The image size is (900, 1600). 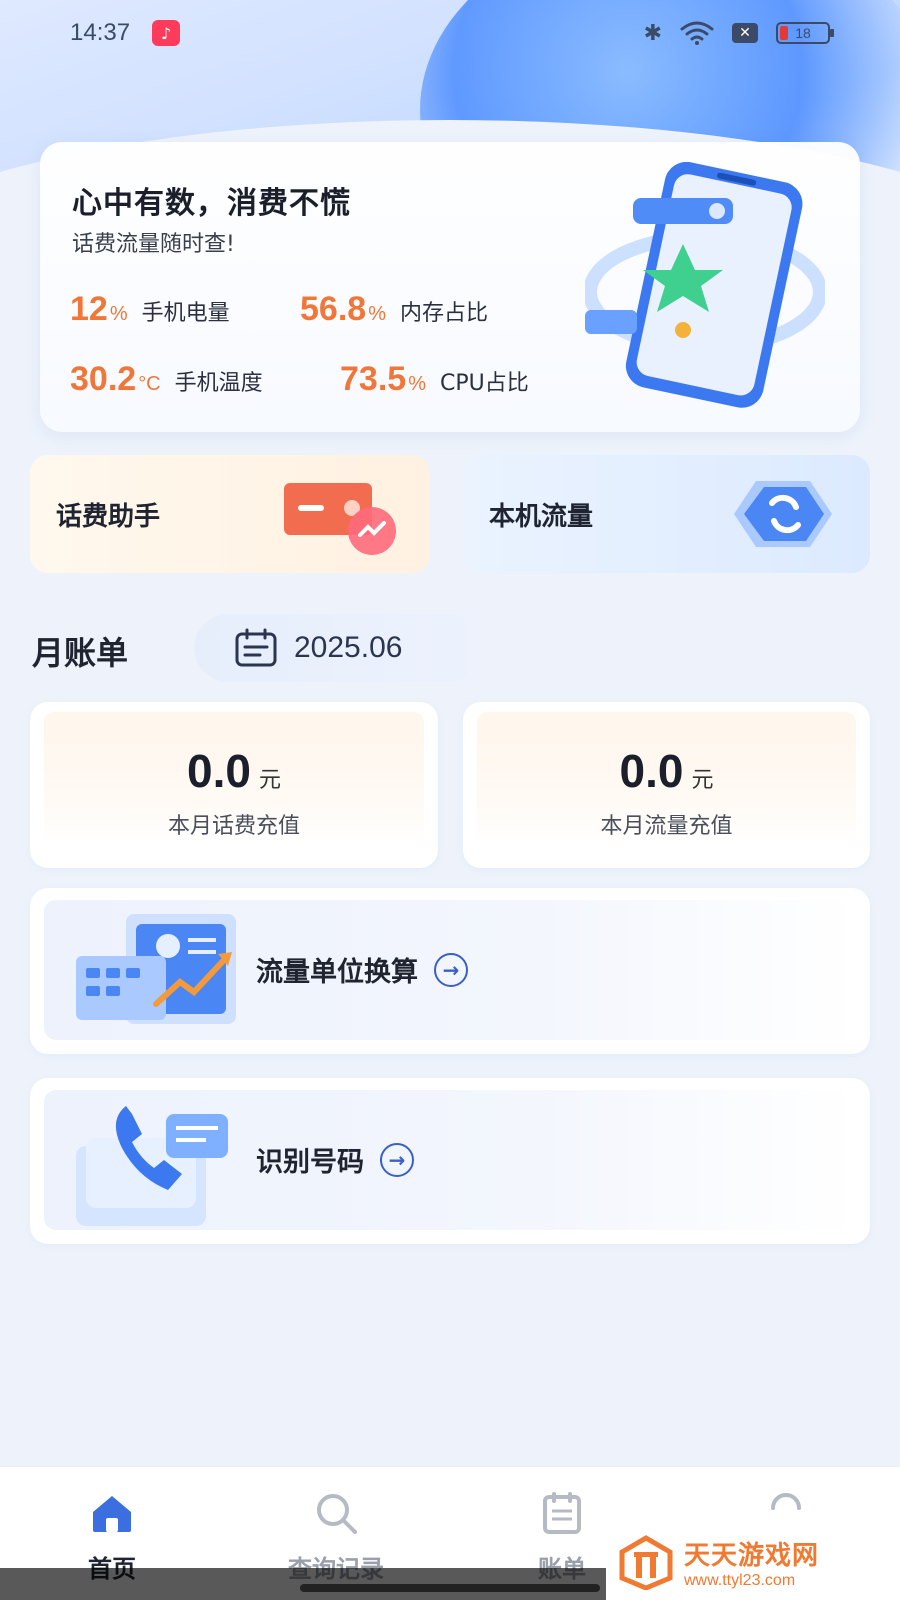 What do you see at coordinates (211, 203) in the screenshot?
I see `hero-title: 心中有数，消费不慌` at bounding box center [211, 203].